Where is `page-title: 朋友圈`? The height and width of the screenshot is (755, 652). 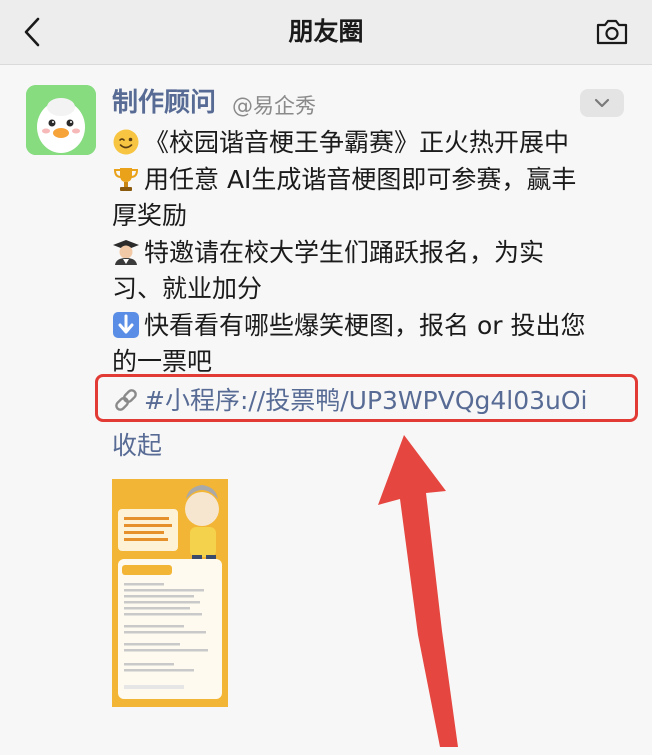 page-title: 朋友圈 is located at coordinates (326, 31).